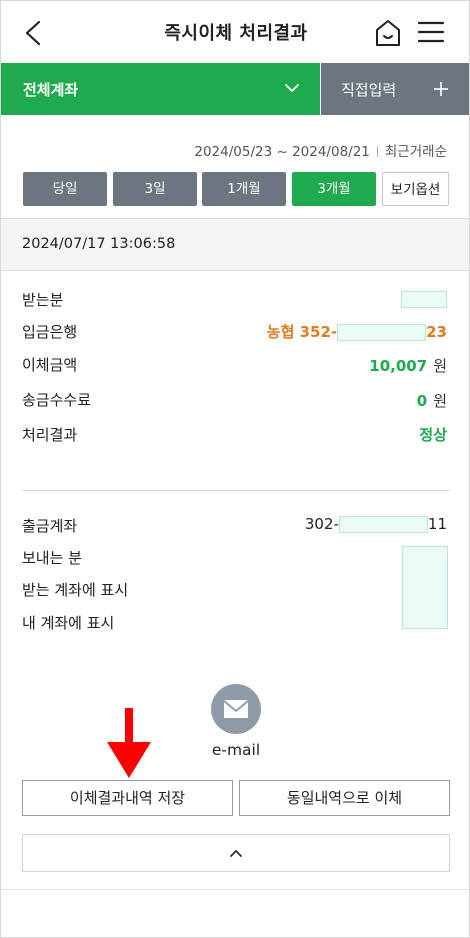  Describe the element at coordinates (436, 332) in the screenshot. I see `bank-account-suffix: 23` at that location.